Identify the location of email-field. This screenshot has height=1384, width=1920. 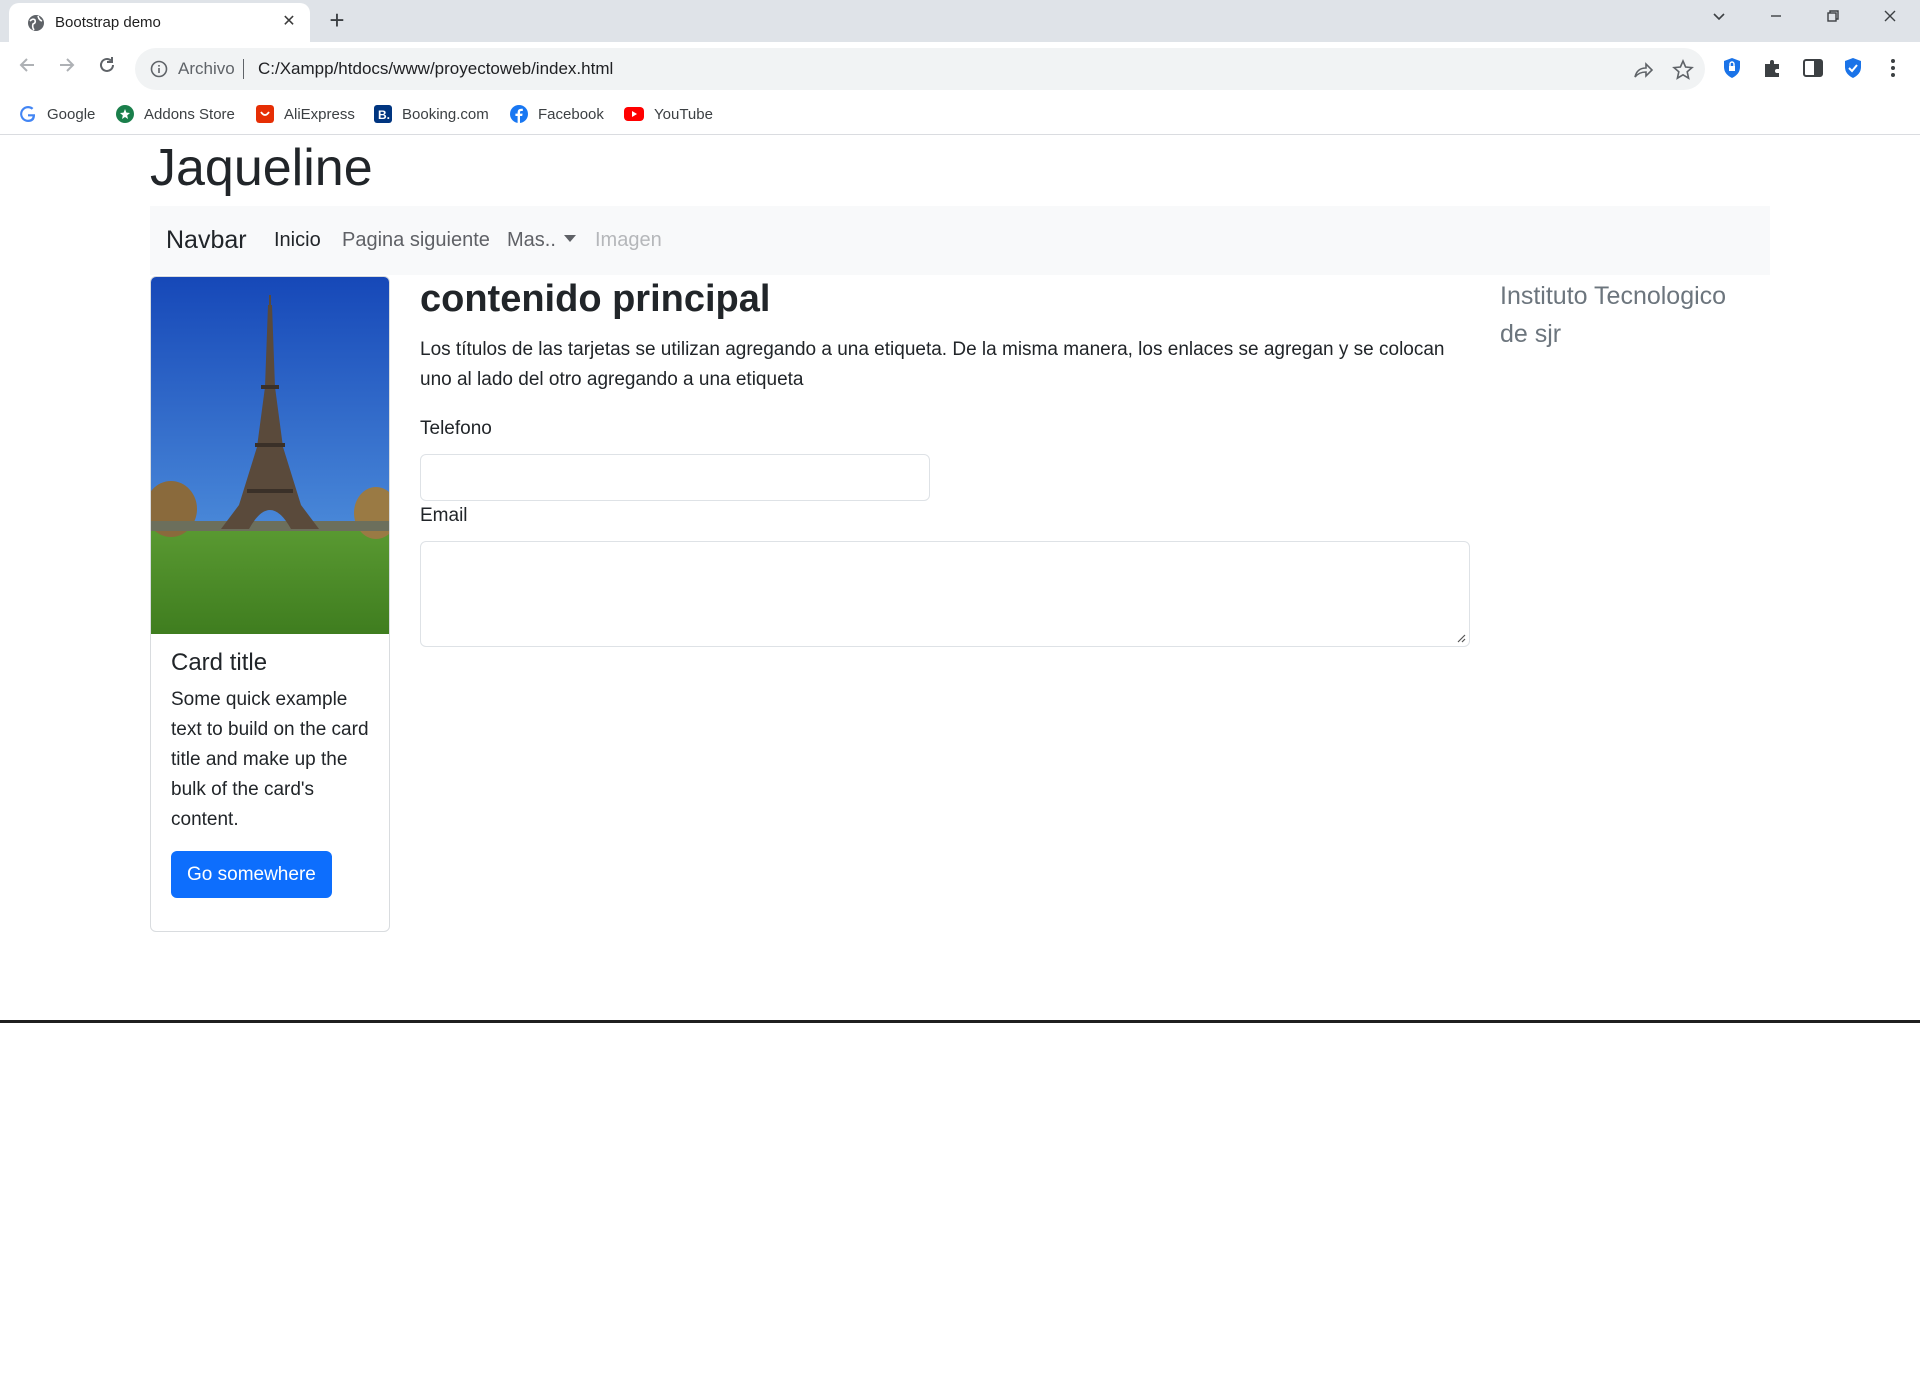
(945, 594).